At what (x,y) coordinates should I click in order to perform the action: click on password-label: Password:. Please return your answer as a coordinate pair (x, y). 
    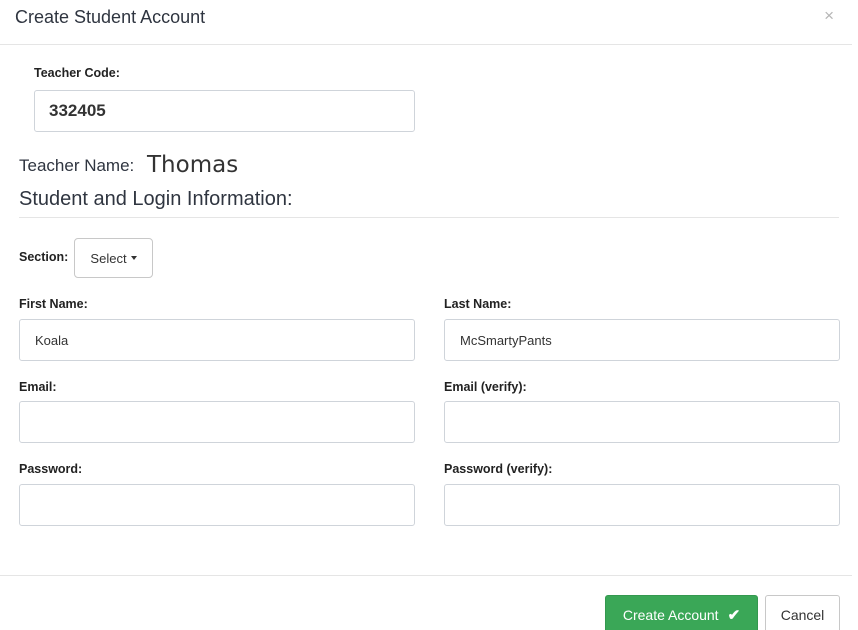
    Looking at the image, I should click on (51, 469).